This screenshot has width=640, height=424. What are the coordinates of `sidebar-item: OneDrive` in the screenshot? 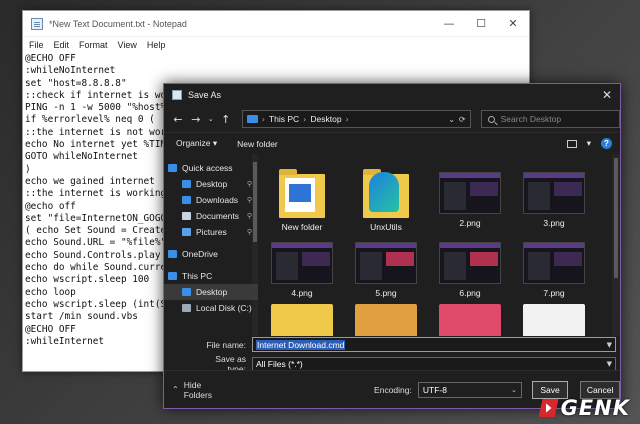 It's located at (211, 254).